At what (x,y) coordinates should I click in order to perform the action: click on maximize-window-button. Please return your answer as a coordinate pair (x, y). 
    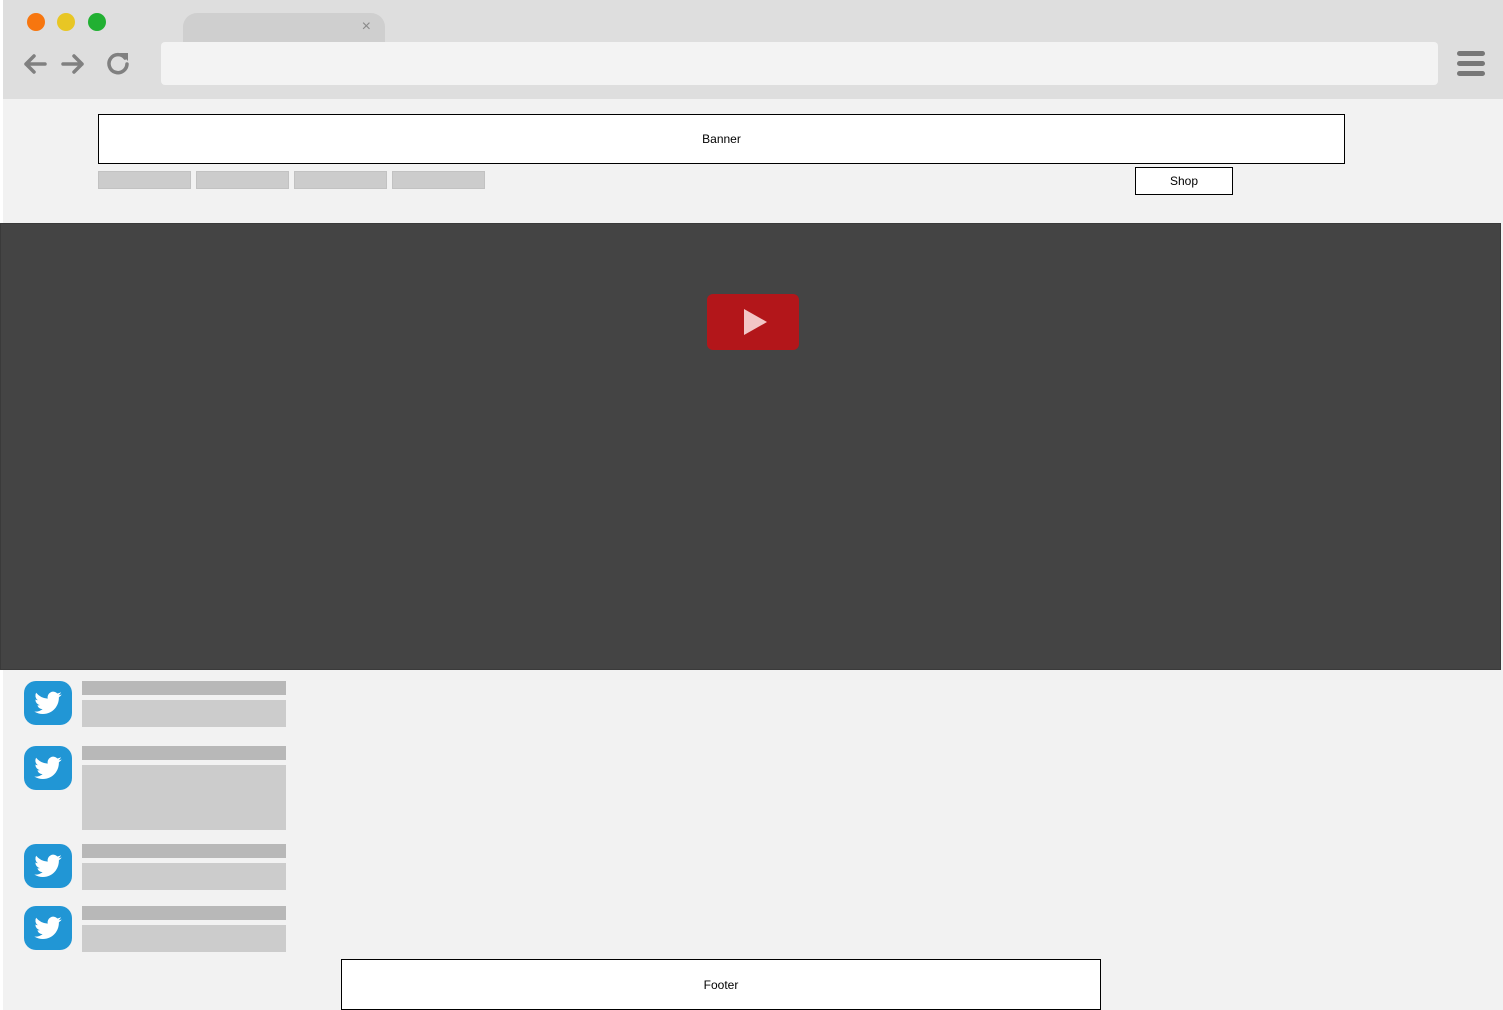
    Looking at the image, I should click on (97, 22).